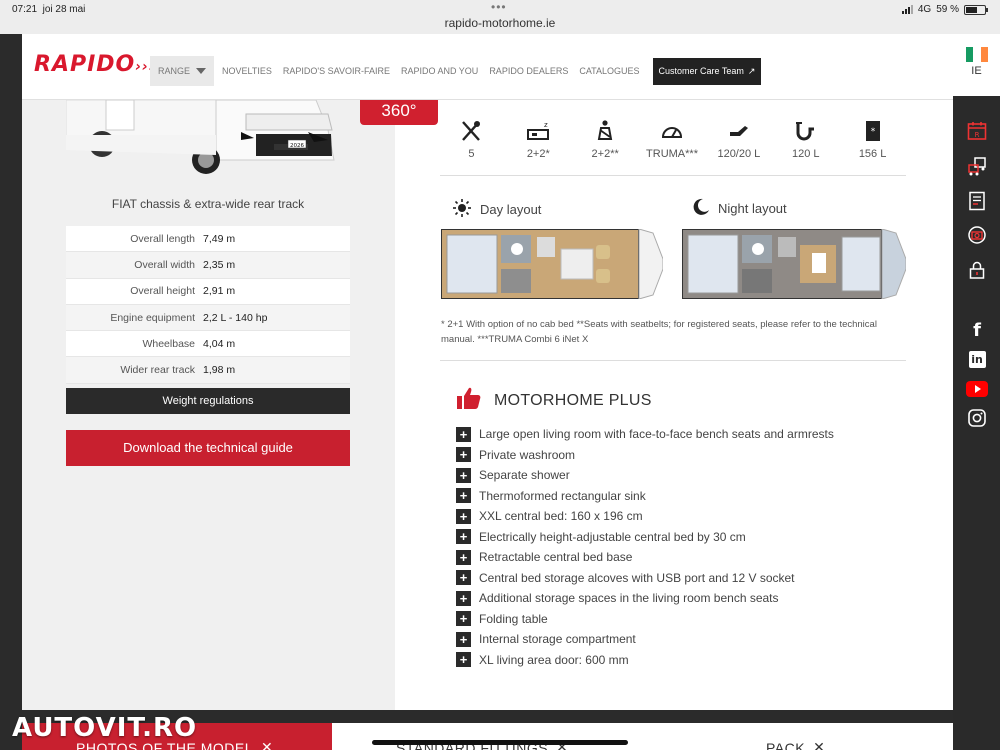 The height and width of the screenshot is (750, 1000). Describe the element at coordinates (561, 516) in the screenshot. I see `plus-item-label: XXL central bed: 160 x 196 cm` at that location.